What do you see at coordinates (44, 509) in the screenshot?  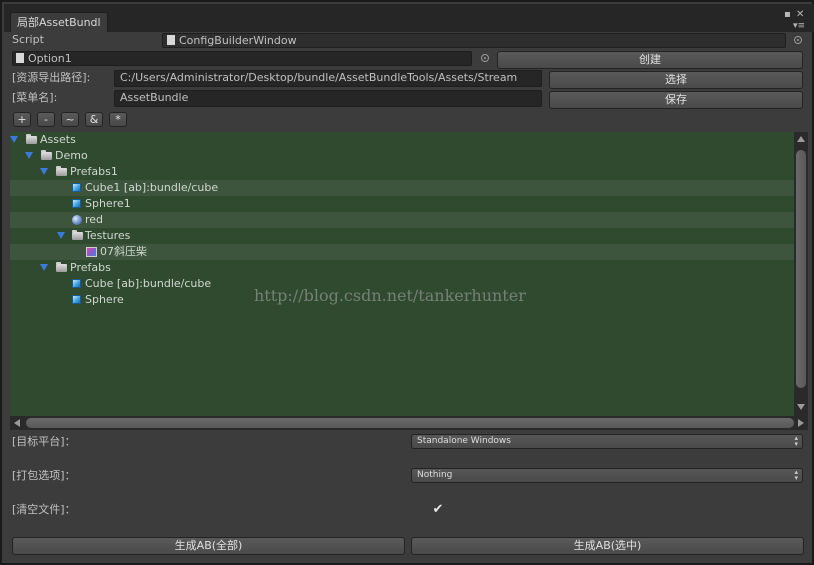 I see `clear-files-label: [清空文件]：` at bounding box center [44, 509].